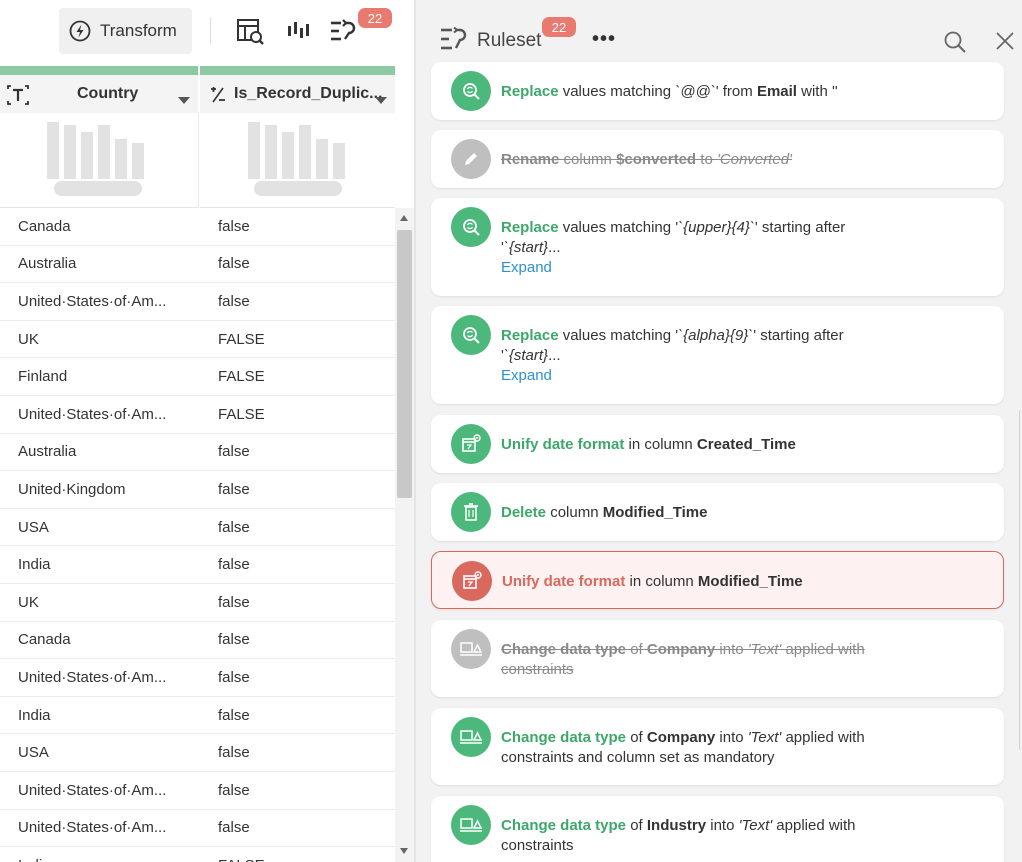 This screenshot has width=1022, height=862. Describe the element at coordinates (706, 159) in the screenshot. I see `rule-t2: to` at that location.